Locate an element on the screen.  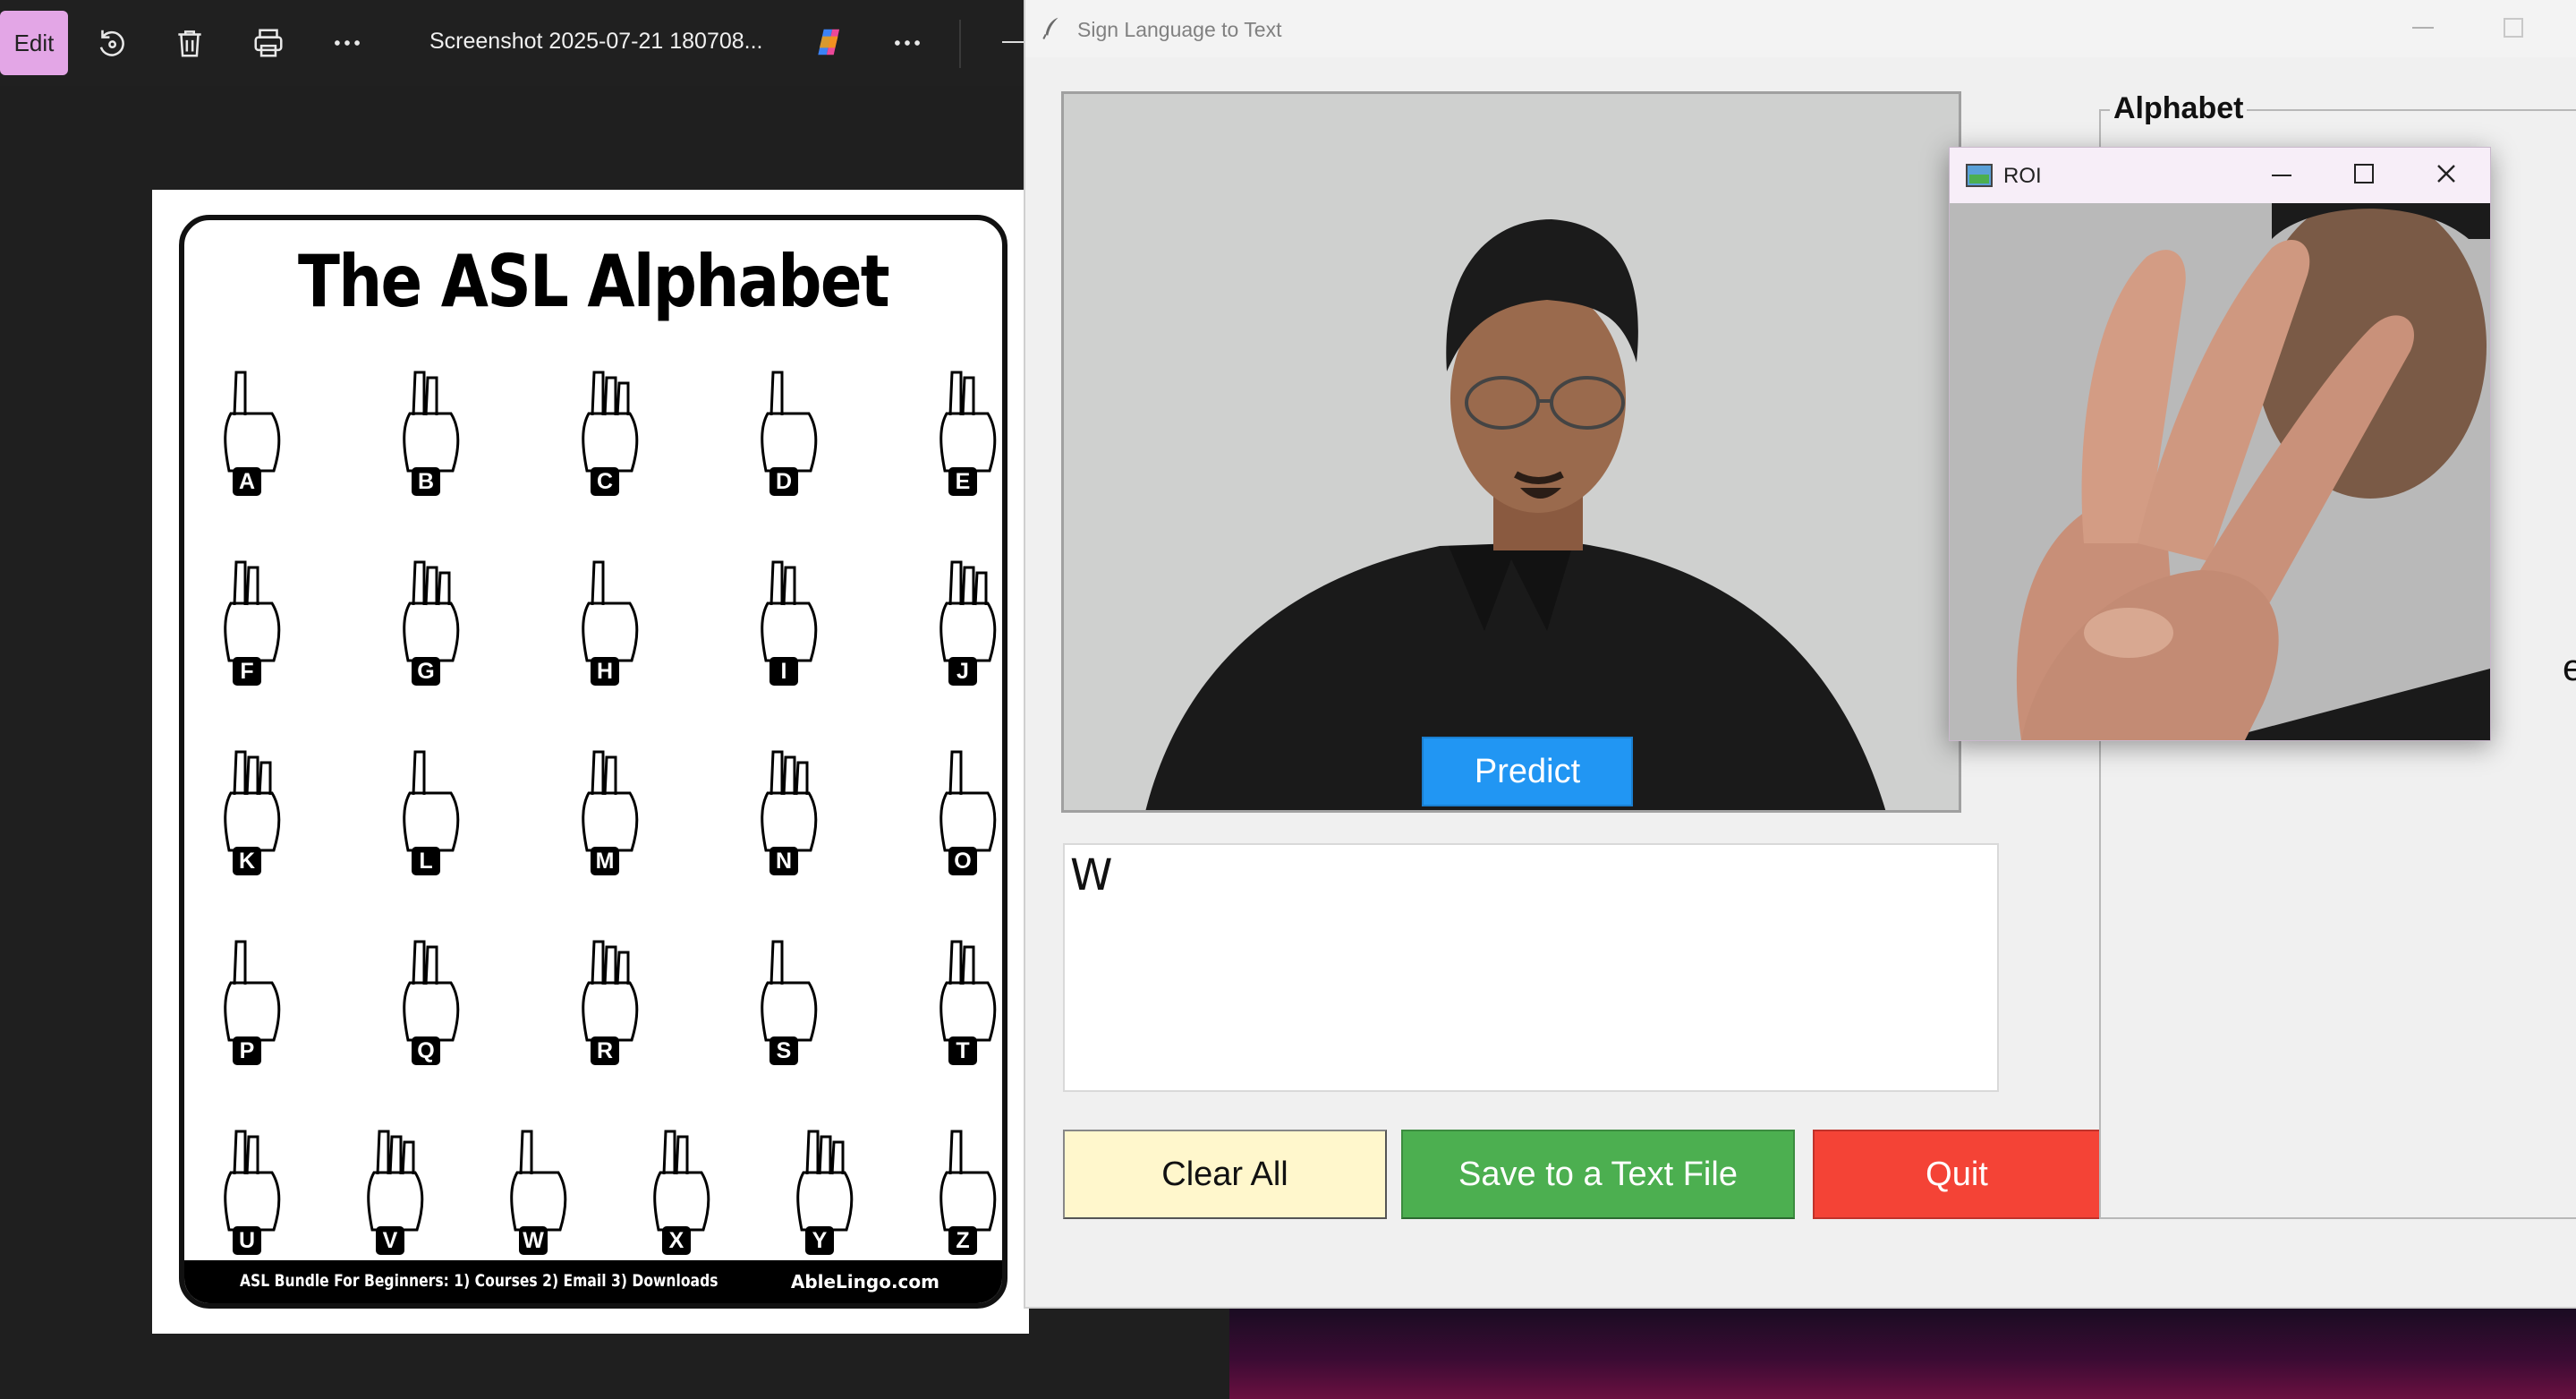
roi-hand-feed is located at coordinates (2220, 471).